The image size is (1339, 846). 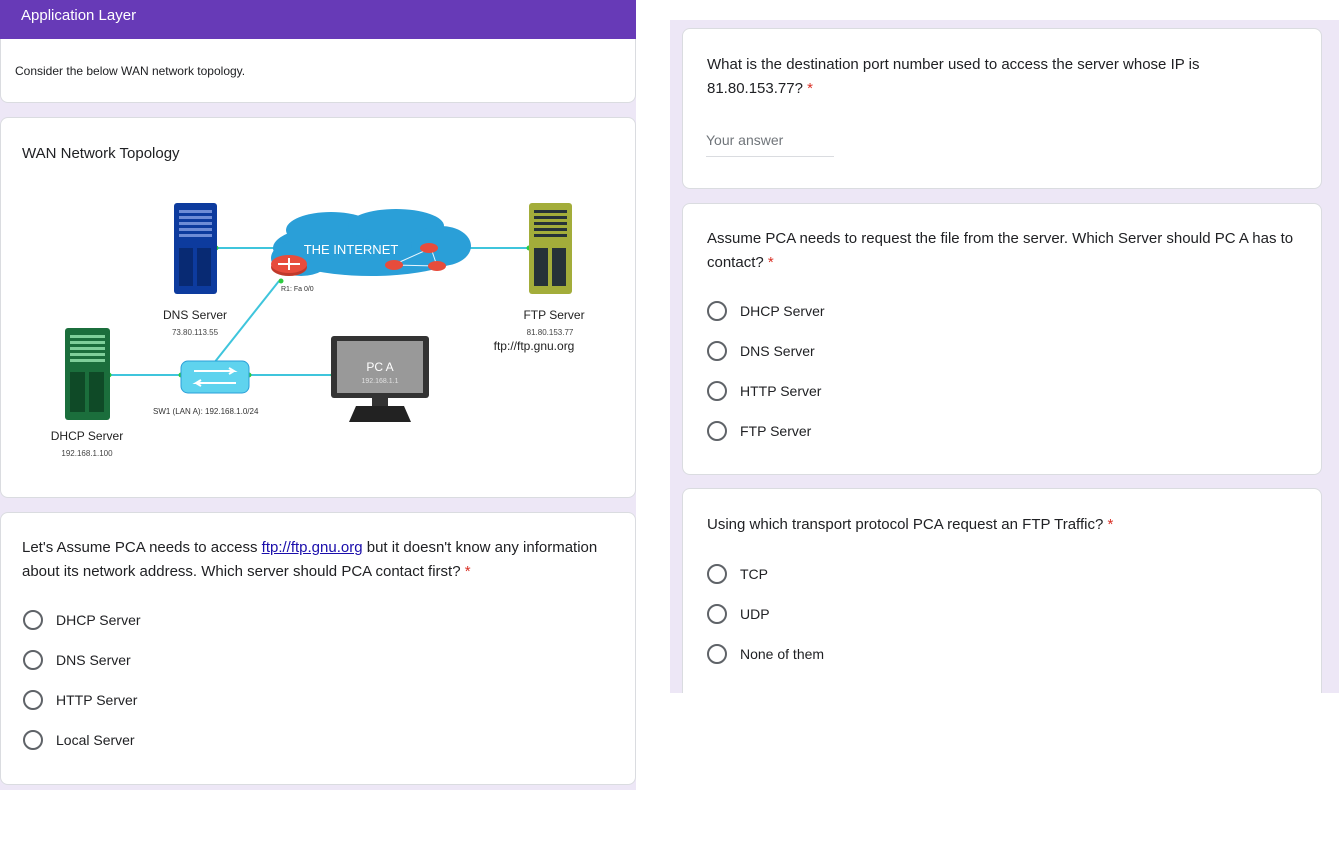 I want to click on dns-server-ip: 73.80.113.55, so click(x=195, y=332).